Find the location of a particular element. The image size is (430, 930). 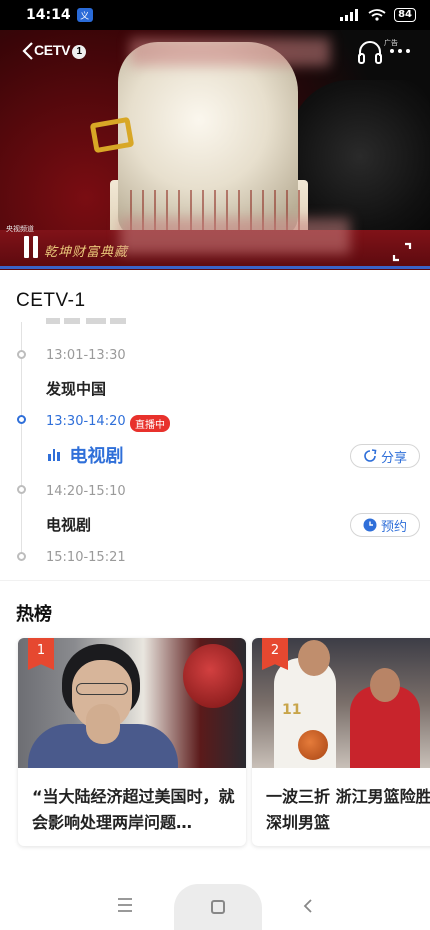

channel-logo-number: 1 is located at coordinates (79, 52).